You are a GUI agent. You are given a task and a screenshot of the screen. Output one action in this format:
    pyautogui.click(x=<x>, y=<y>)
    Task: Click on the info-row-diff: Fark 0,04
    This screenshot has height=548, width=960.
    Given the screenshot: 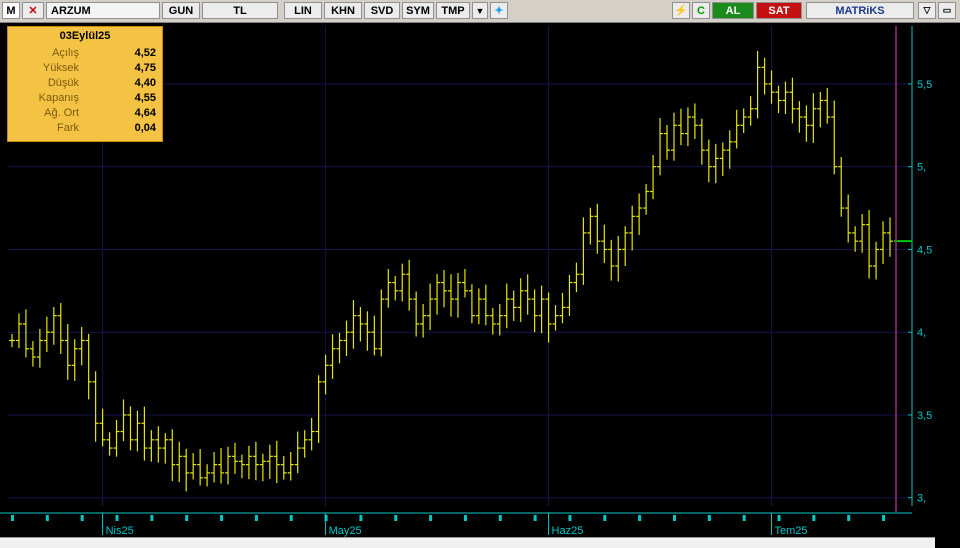 What is the action you would take?
    pyautogui.click(x=106, y=128)
    